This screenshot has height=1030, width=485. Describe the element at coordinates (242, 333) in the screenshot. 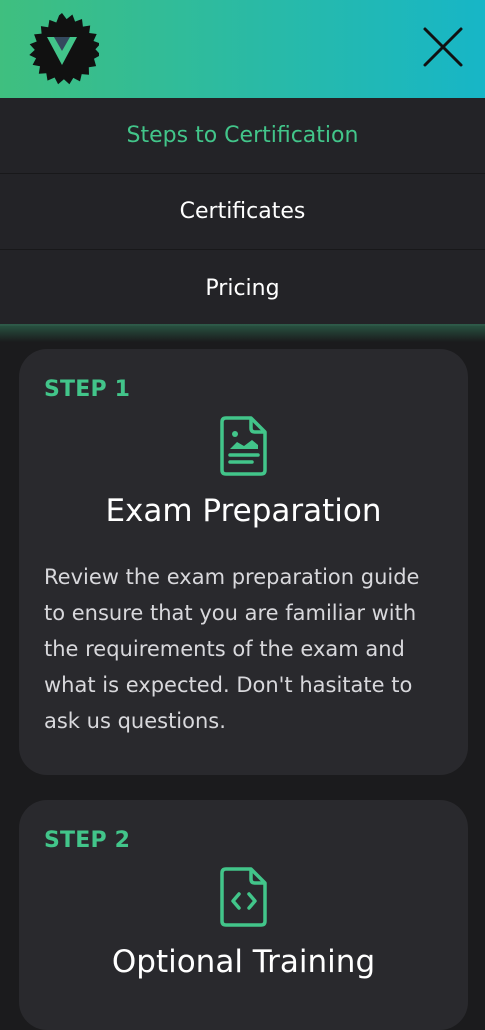

I see `menu-bottom-glow` at that location.